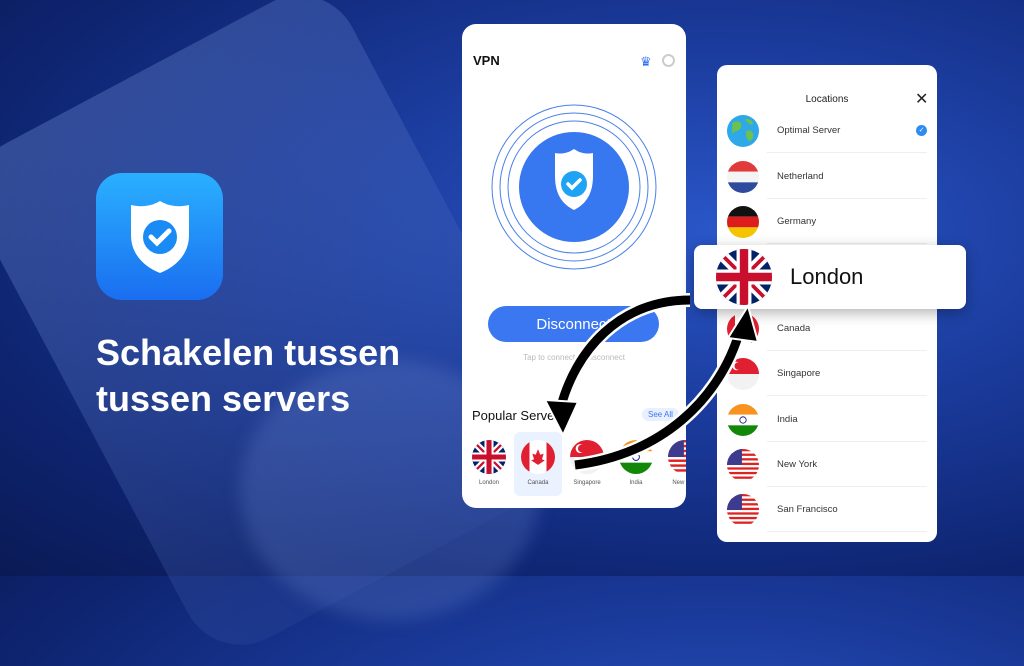  What do you see at coordinates (636, 483) in the screenshot?
I see `server-label: India` at bounding box center [636, 483].